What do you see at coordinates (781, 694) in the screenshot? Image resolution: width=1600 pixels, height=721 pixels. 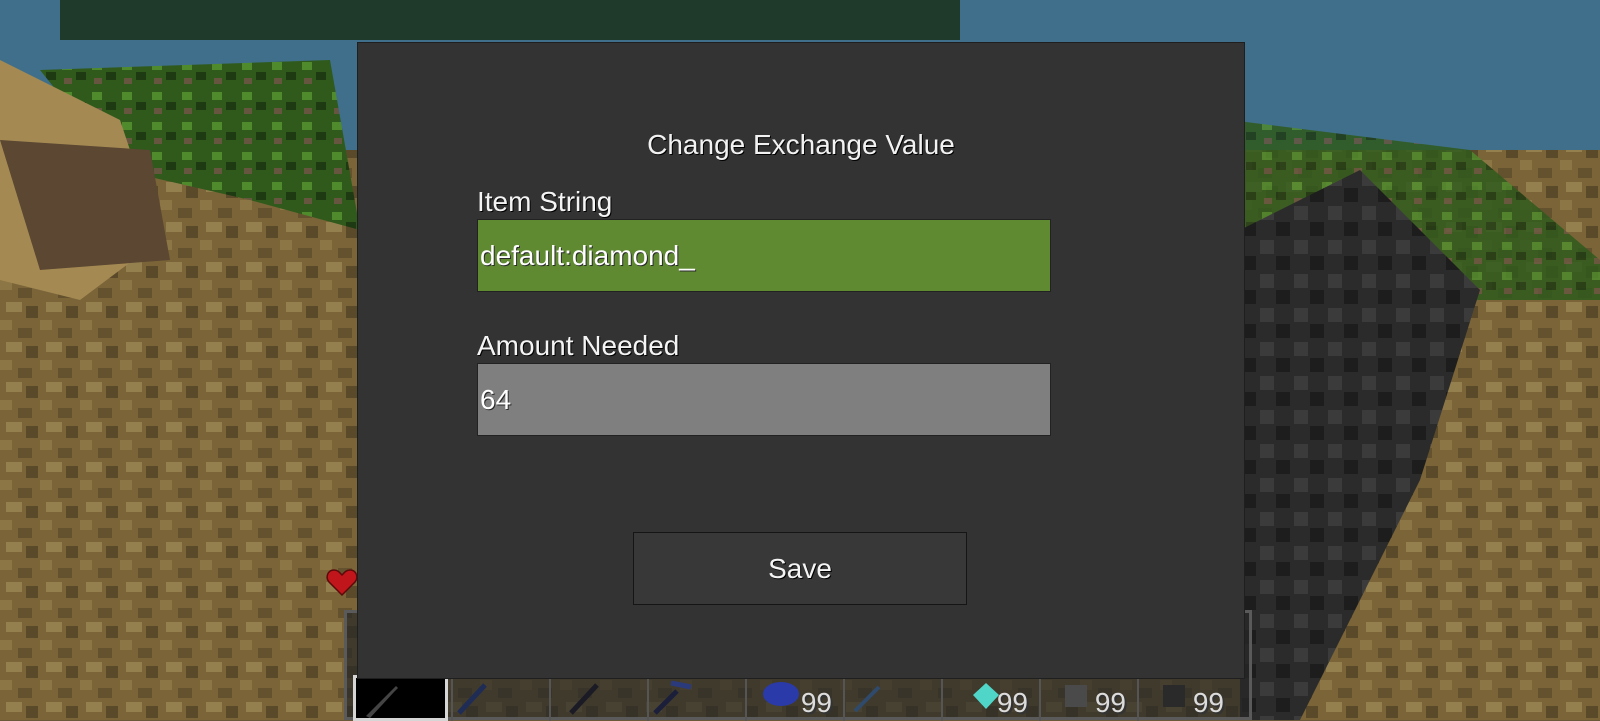 I see `blue-block-icon` at bounding box center [781, 694].